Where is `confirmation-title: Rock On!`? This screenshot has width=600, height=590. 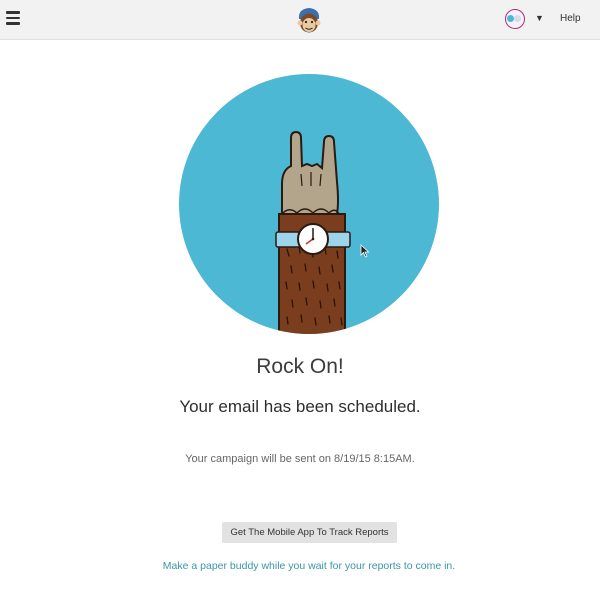
confirmation-title: Rock On! is located at coordinates (300, 366).